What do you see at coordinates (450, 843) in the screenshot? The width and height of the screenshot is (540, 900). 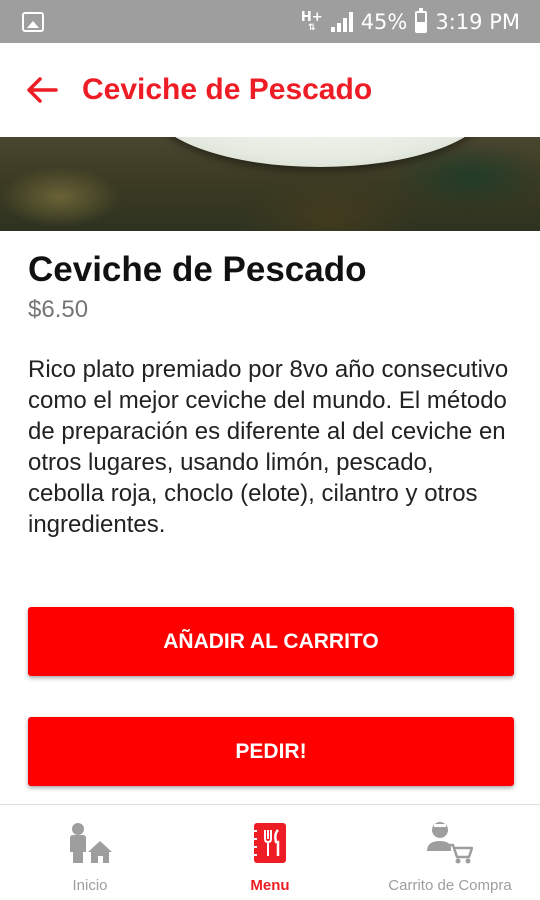 I see `person-cart-icon` at bounding box center [450, 843].